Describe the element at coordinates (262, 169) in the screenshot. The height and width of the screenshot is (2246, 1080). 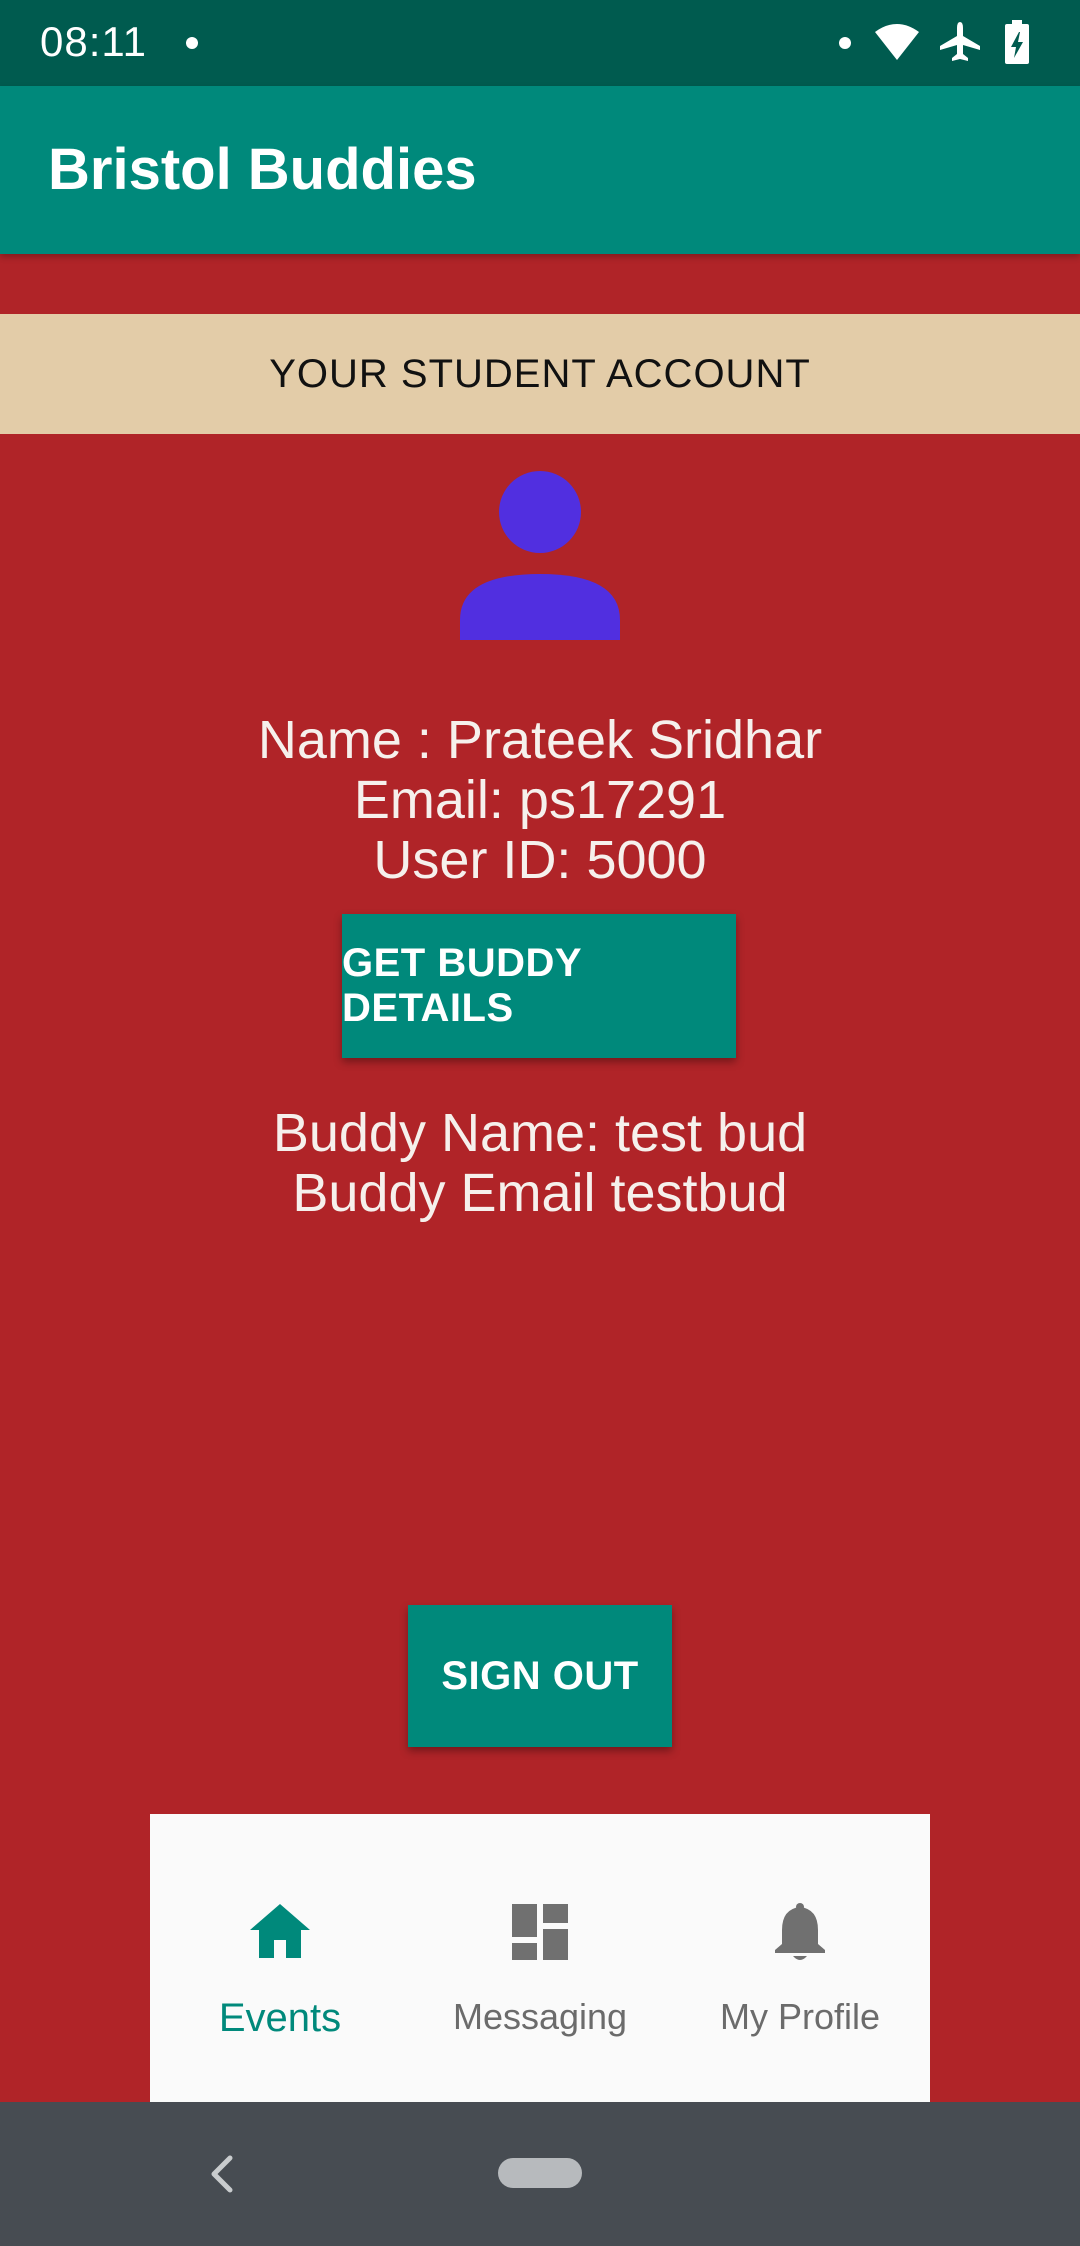
I see `app-title: Bristol Buddies` at that location.